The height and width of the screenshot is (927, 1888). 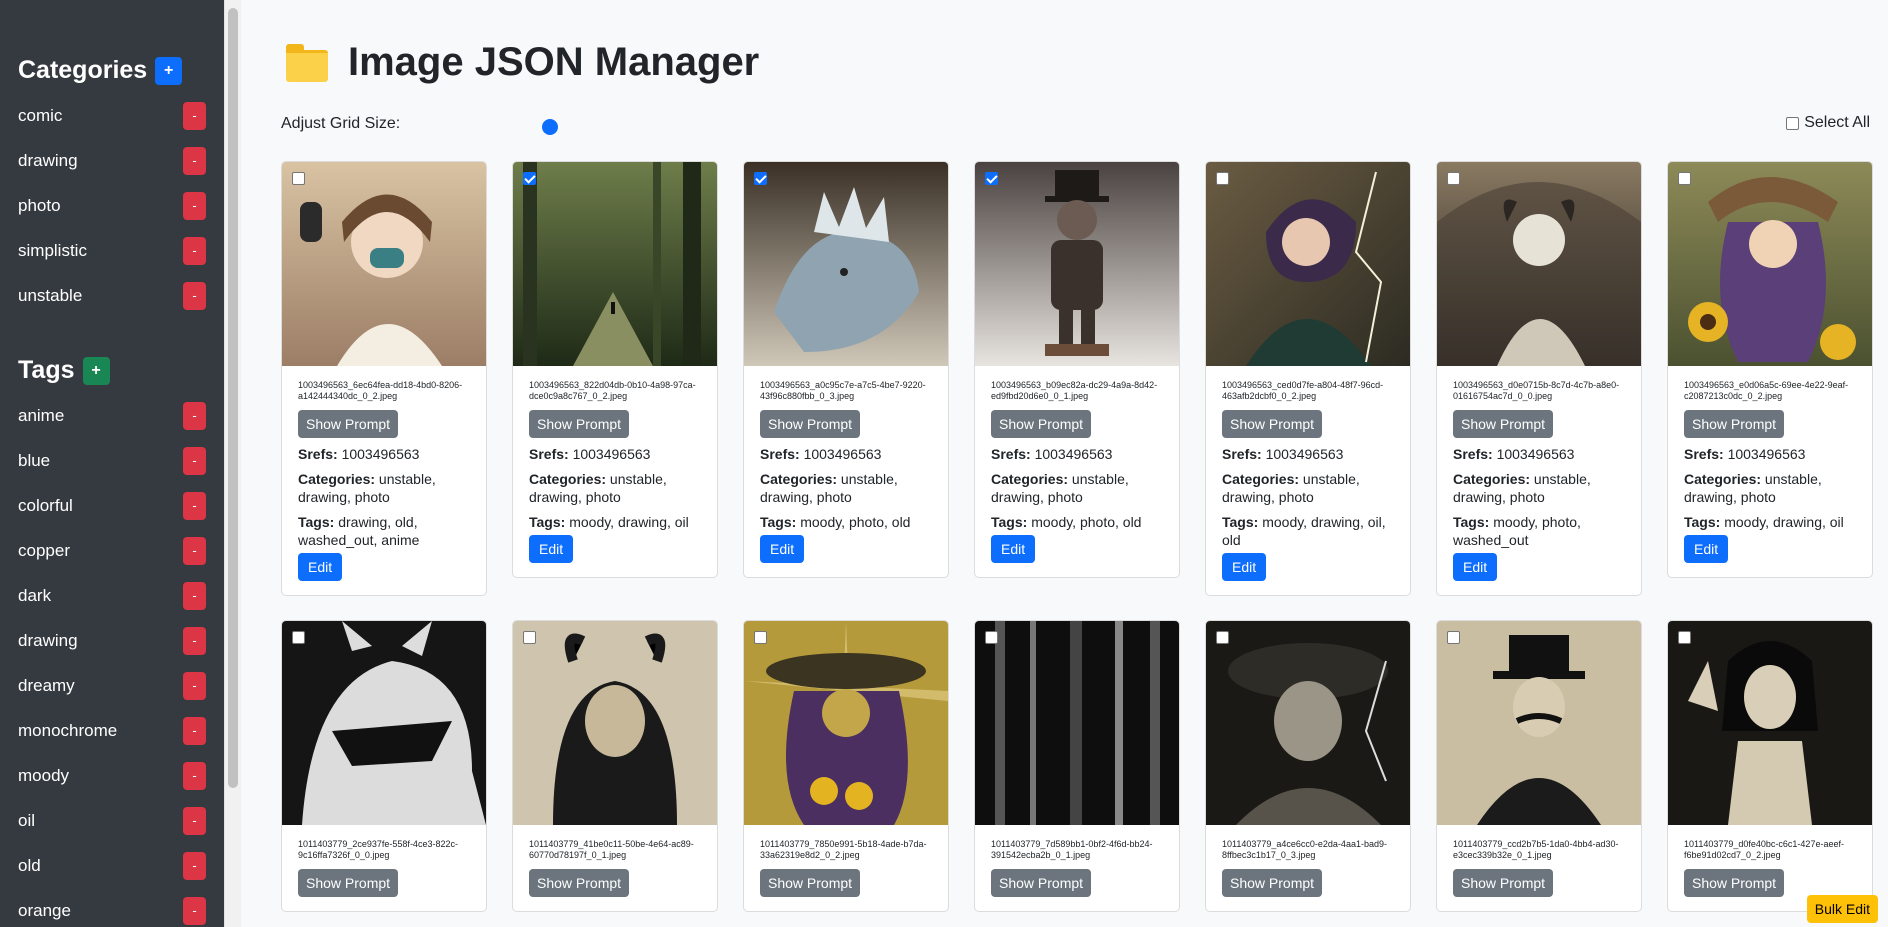 I want to click on tag-item: dark -, so click(x=112, y=595).